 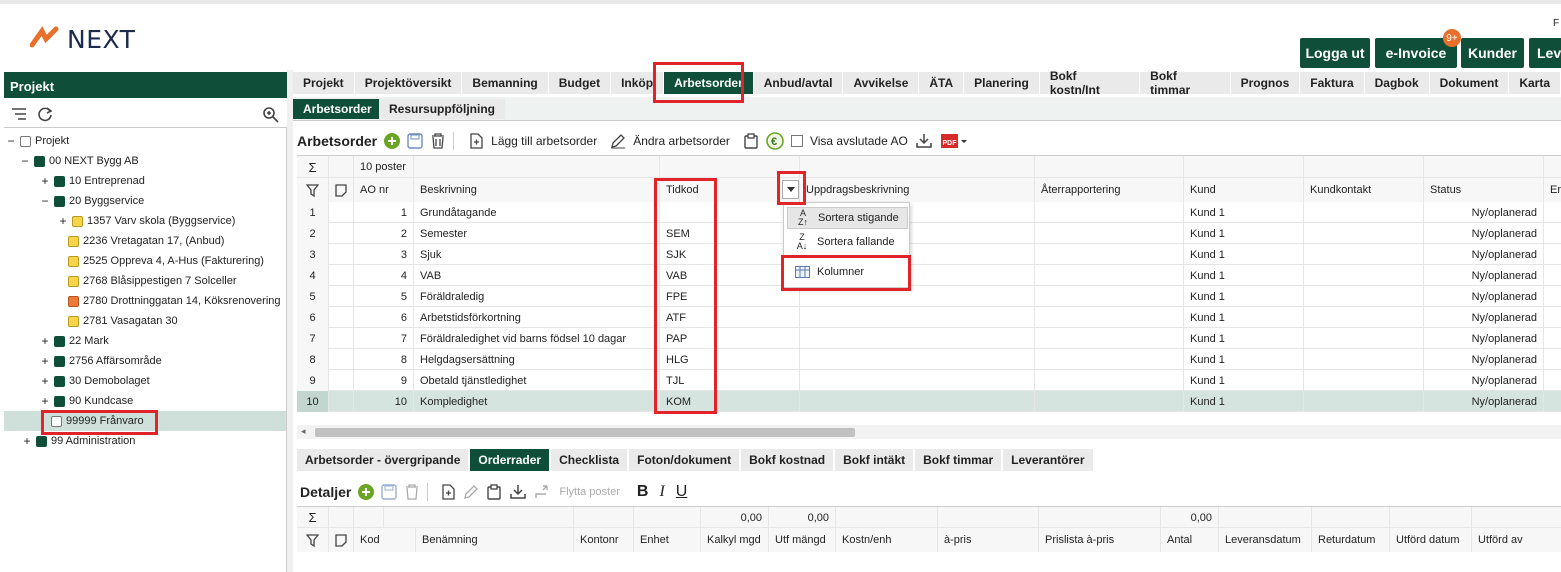 What do you see at coordinates (929, 432) in the screenshot?
I see `horizontal-scrollbar: ◂` at bounding box center [929, 432].